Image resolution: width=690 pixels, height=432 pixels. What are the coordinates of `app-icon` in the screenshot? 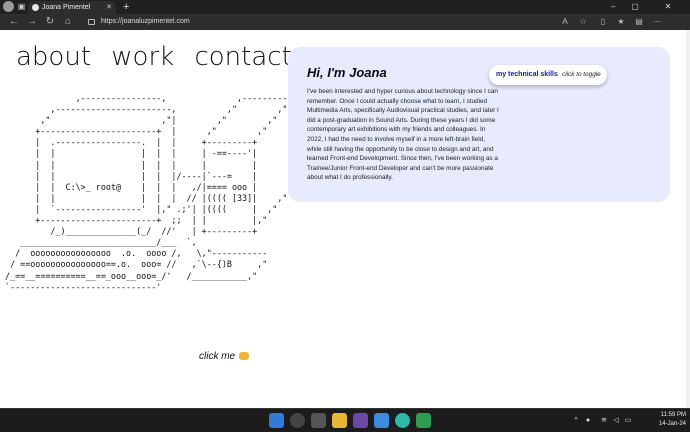 It's located at (360, 420).